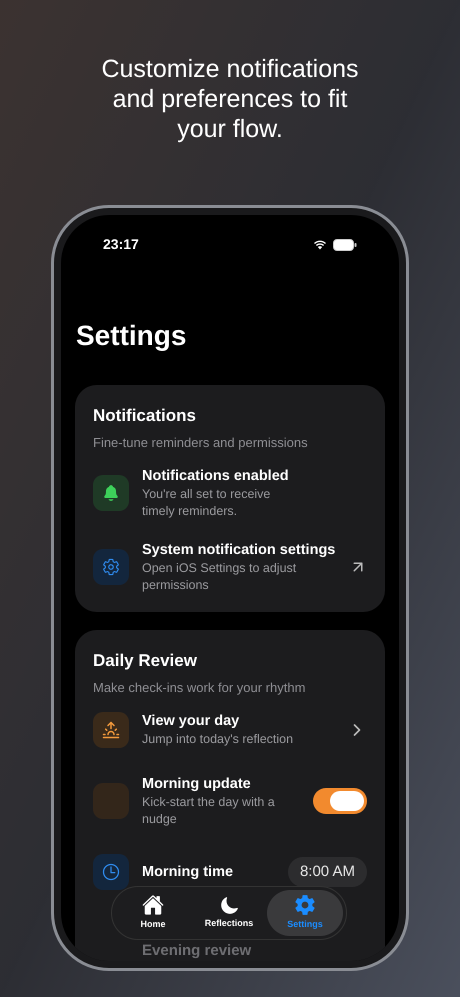  I want to click on wifi-icon, so click(320, 244).